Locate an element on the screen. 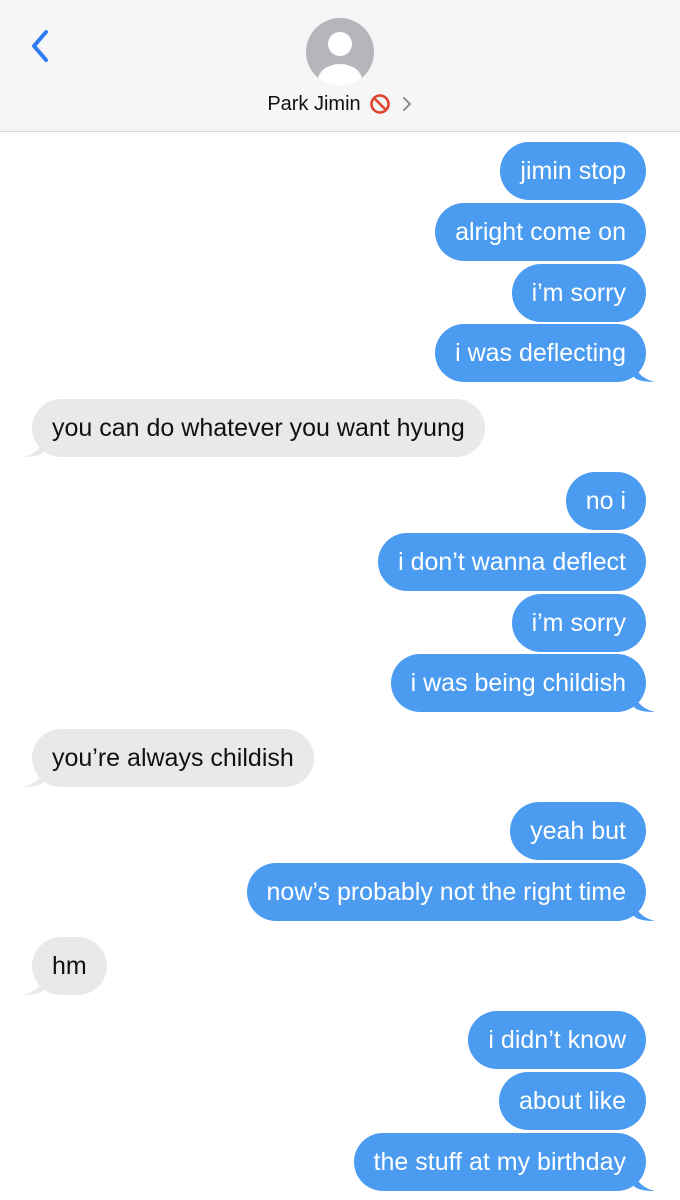 The width and height of the screenshot is (680, 1200). message-text: you’re always childish is located at coordinates (173, 757).